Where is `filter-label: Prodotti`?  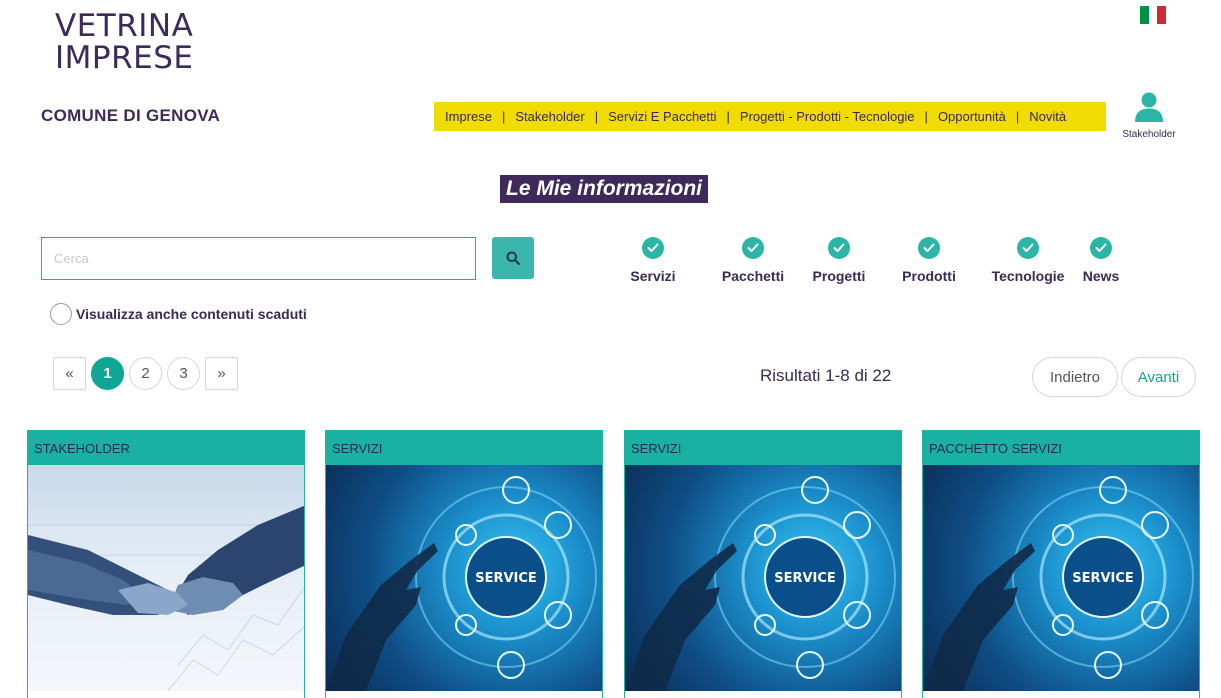 filter-label: Prodotti is located at coordinates (929, 276).